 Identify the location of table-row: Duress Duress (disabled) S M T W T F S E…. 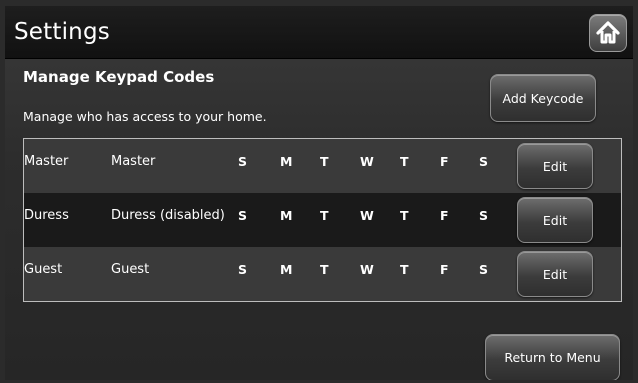
(322, 220).